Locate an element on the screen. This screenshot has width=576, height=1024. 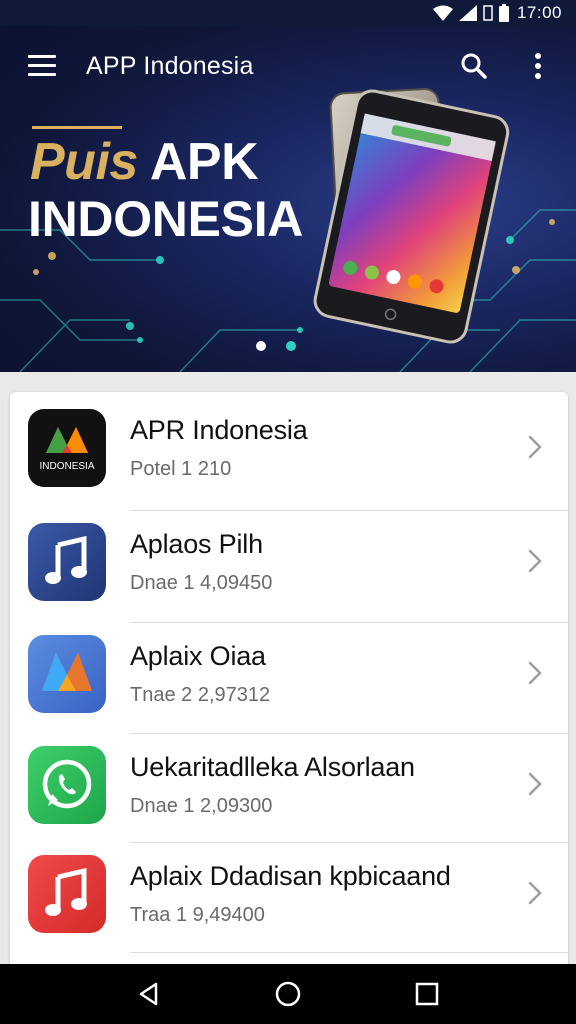
m-logo-icon is located at coordinates (67, 674).